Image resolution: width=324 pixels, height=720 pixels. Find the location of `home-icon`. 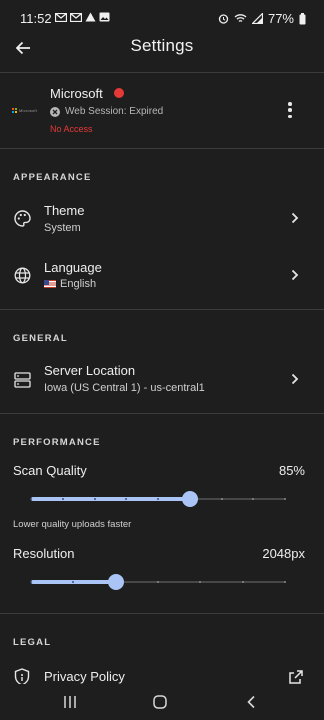

home-icon is located at coordinates (160, 702).